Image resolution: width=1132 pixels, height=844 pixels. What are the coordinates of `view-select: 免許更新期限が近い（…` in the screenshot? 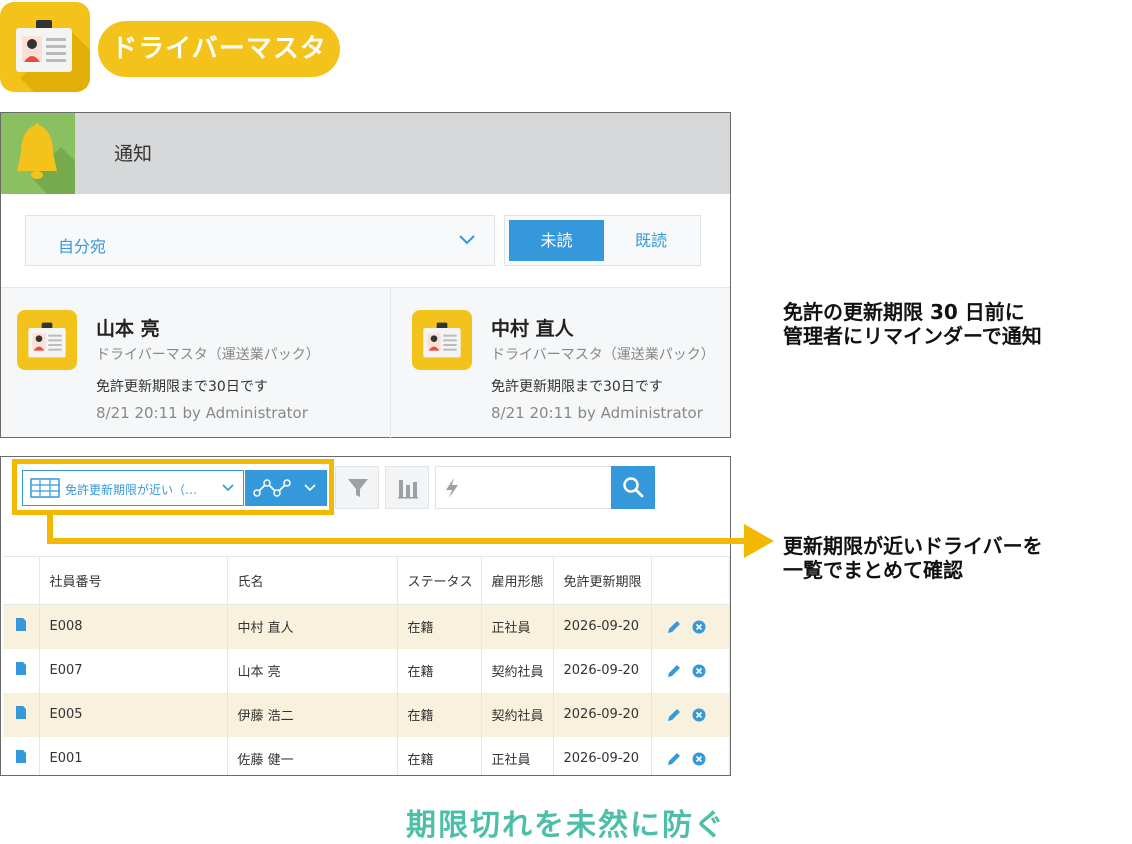 It's located at (133, 488).